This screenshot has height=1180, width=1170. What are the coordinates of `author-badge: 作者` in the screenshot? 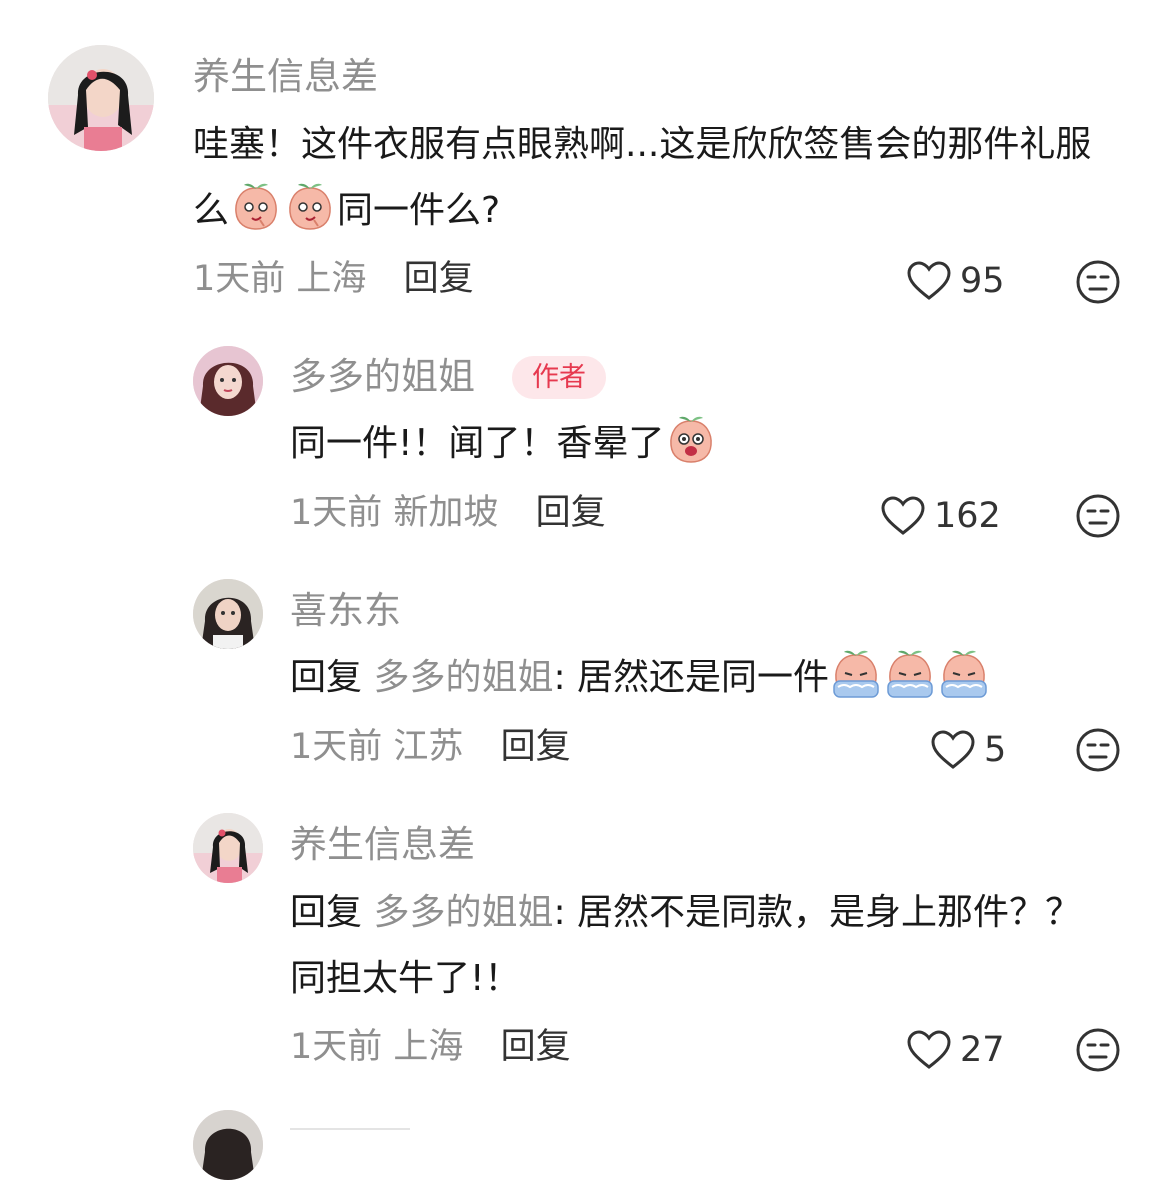 It's located at (559, 377).